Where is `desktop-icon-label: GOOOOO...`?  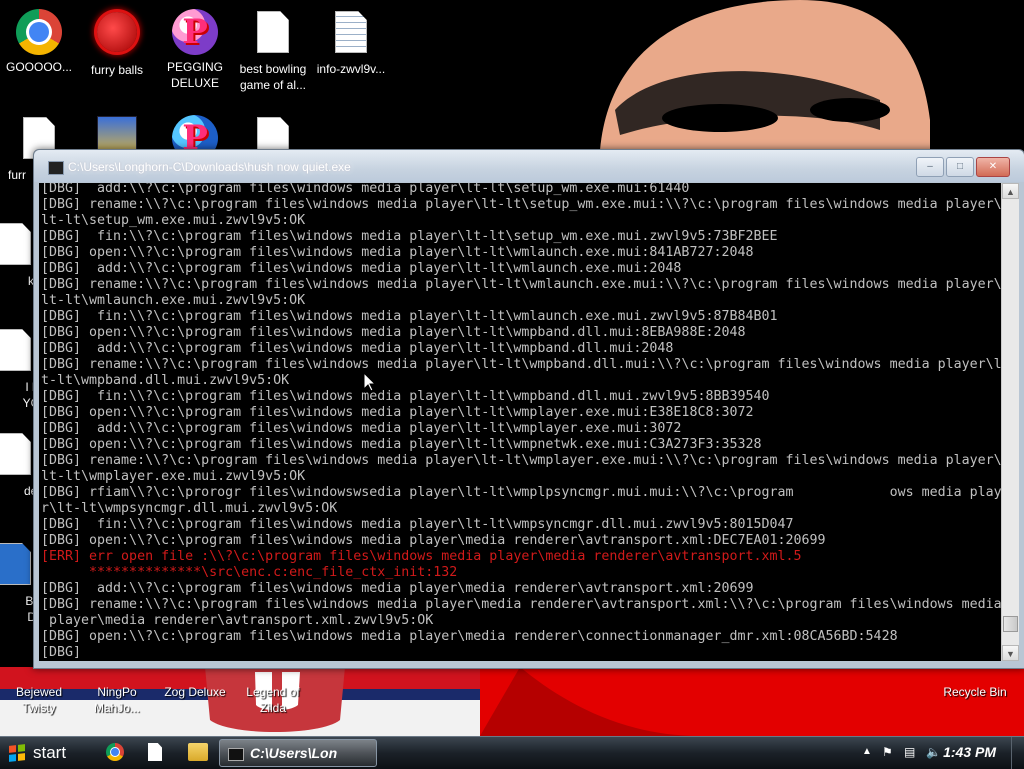
desktop-icon-label: GOOOOO... is located at coordinates (38, 67).